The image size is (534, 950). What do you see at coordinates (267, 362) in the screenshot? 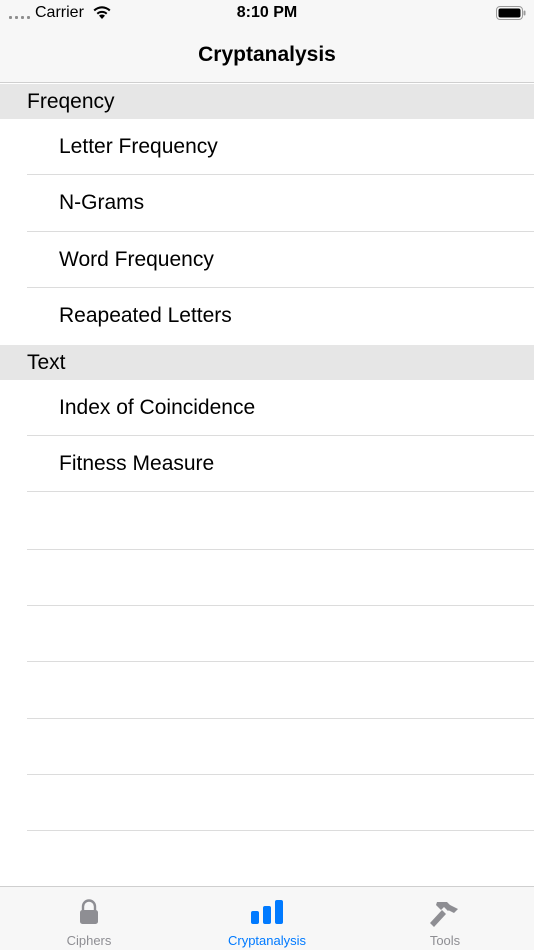
I see `section-header-text: Text` at bounding box center [267, 362].